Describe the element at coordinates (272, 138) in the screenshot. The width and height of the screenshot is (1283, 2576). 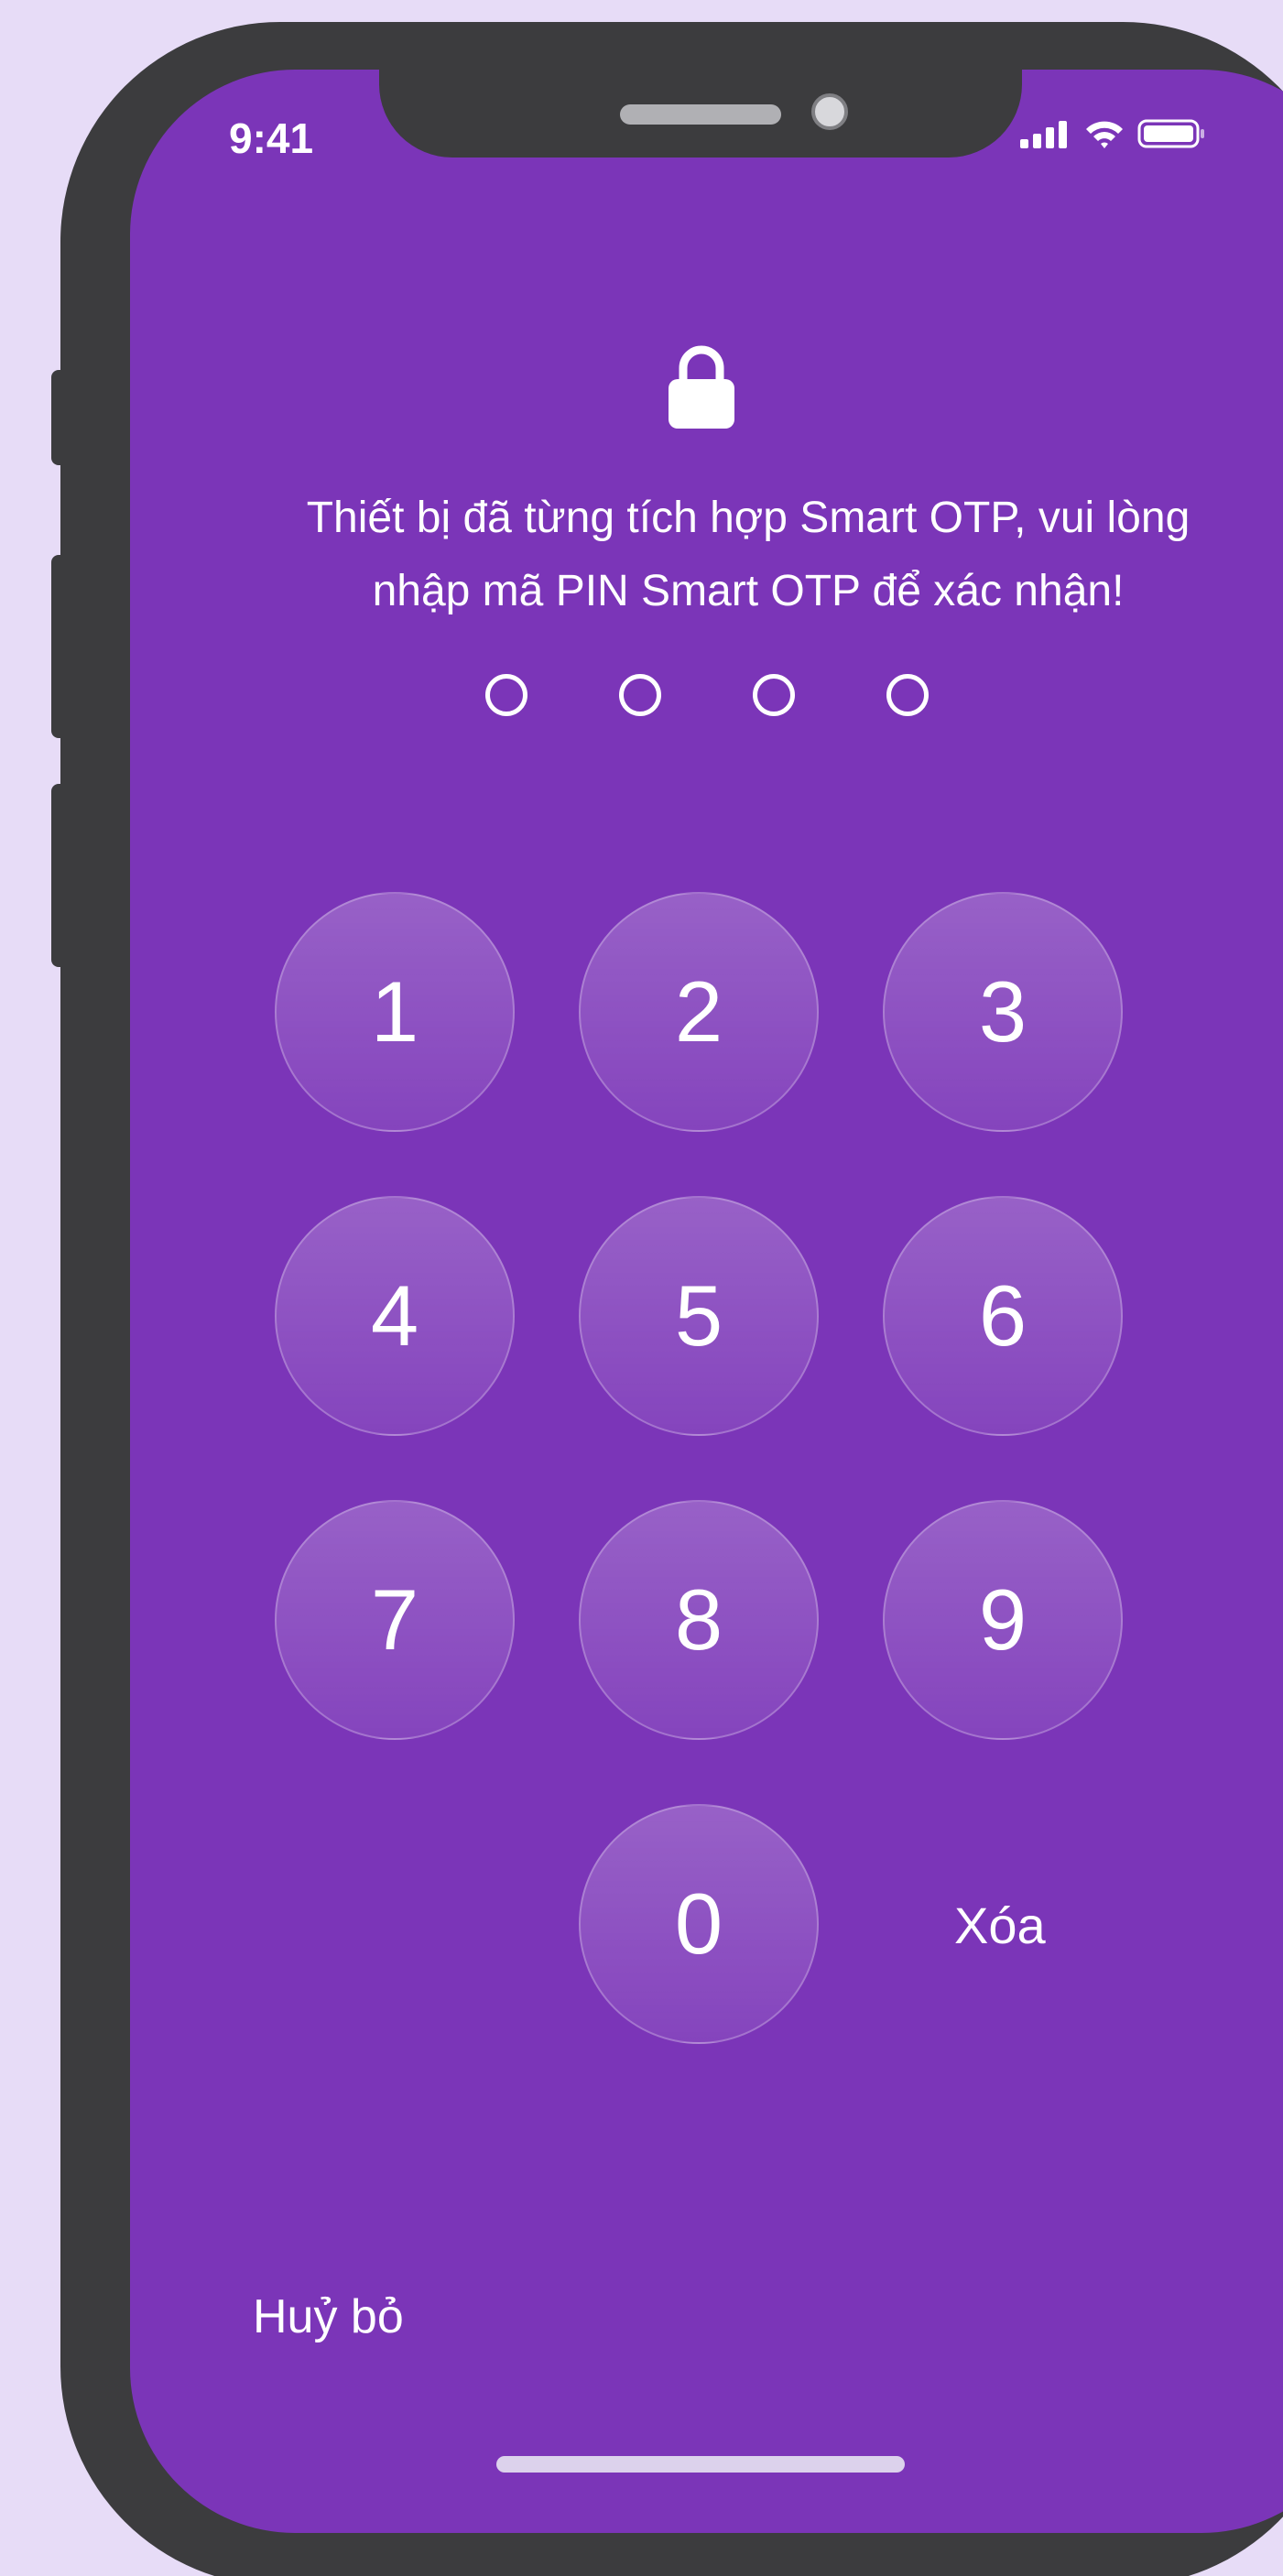
I see `status-time: 9:41` at that location.